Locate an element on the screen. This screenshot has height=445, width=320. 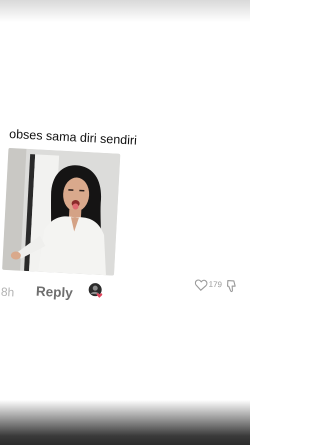
top-gradient is located at coordinates (125, 11).